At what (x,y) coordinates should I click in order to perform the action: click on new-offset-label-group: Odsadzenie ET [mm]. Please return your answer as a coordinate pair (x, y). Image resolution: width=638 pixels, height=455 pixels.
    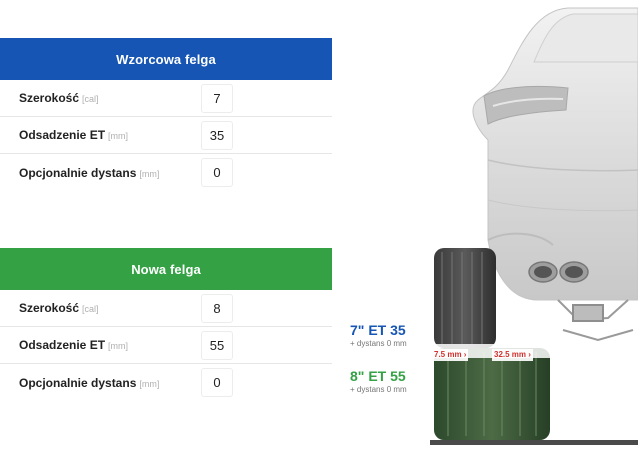
    Looking at the image, I should click on (73, 345).